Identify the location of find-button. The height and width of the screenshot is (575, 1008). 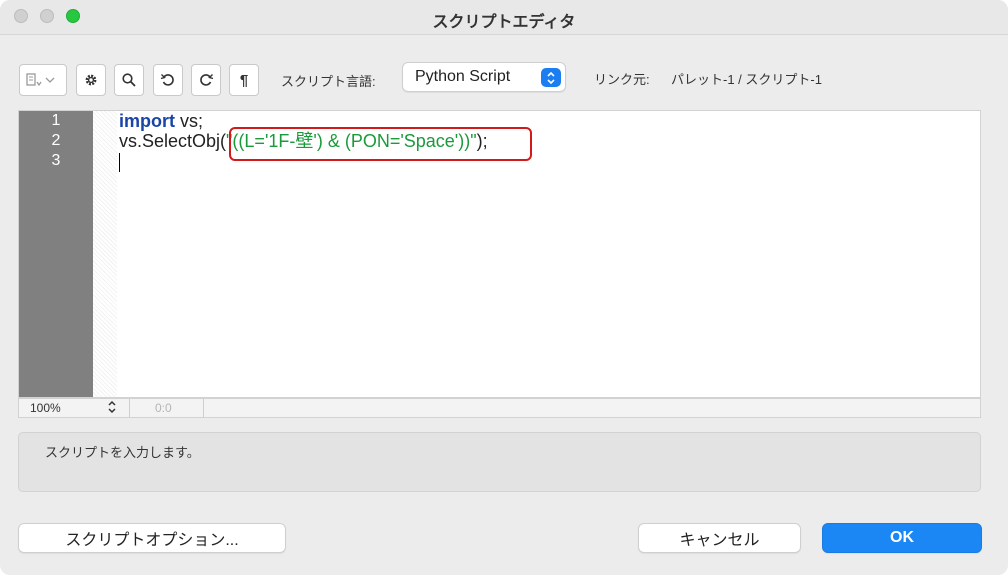
(129, 80).